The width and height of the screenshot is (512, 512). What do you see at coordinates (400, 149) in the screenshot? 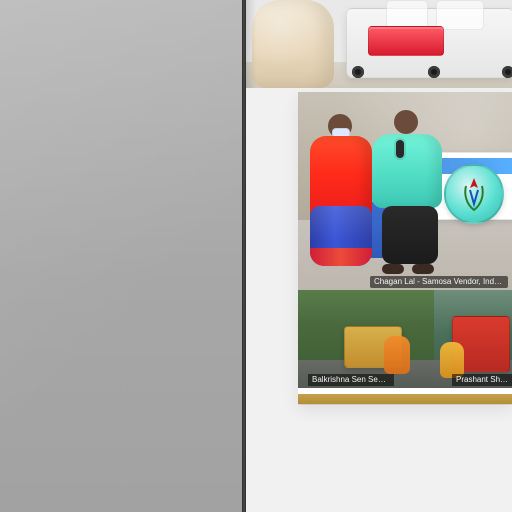
I see `microphone-icon` at bounding box center [400, 149].